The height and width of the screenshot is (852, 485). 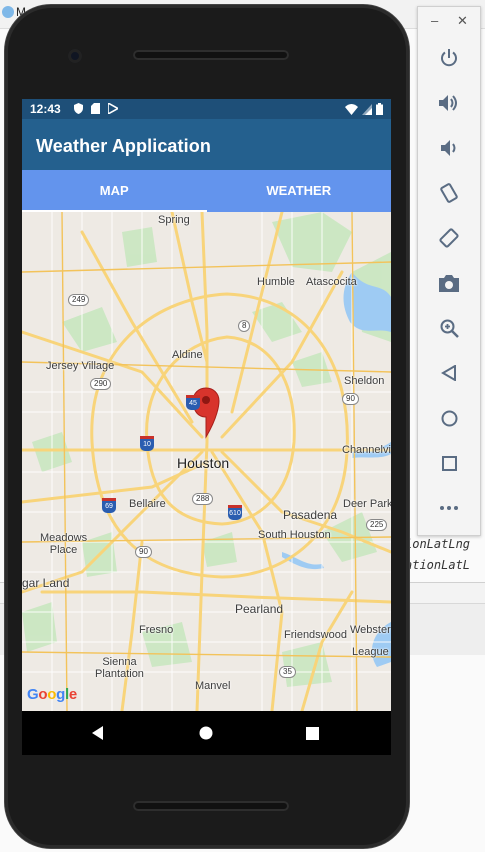 I want to click on volume-down-icon, so click(x=448, y=148).